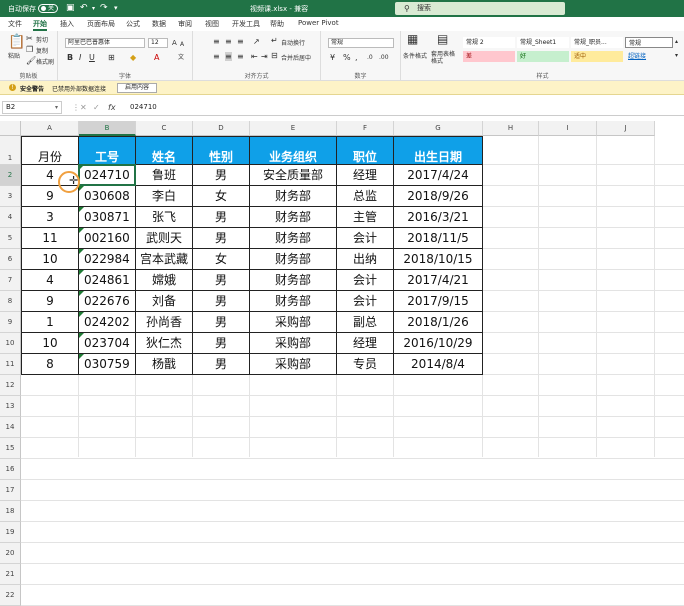 Image resolution: width=684 pixels, height=606 pixels. Describe the element at coordinates (107, 196) in the screenshot. I see `cell-employee-id: 030608` at that location.